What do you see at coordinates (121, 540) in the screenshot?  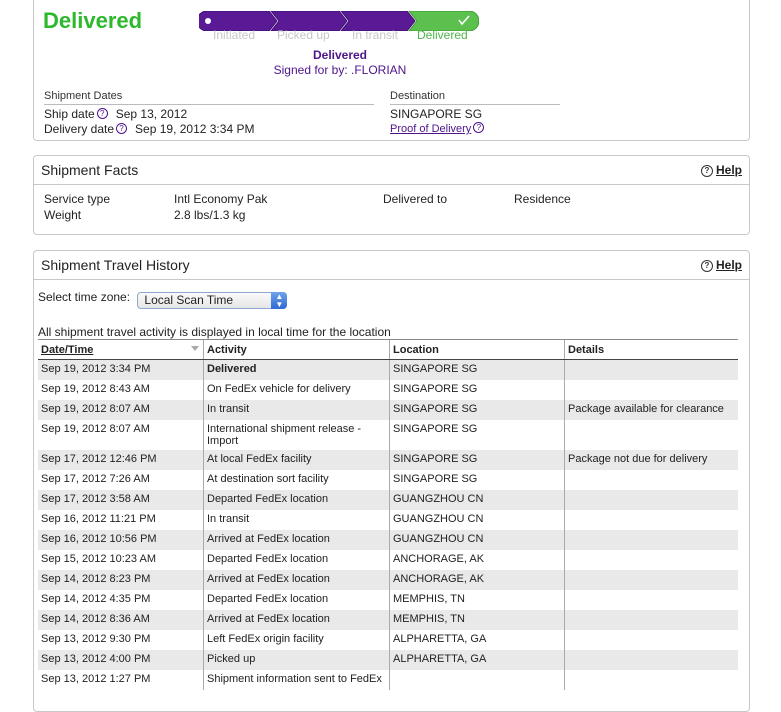 I see `cell-date: Sep 16, 2012 10:56 PM` at bounding box center [121, 540].